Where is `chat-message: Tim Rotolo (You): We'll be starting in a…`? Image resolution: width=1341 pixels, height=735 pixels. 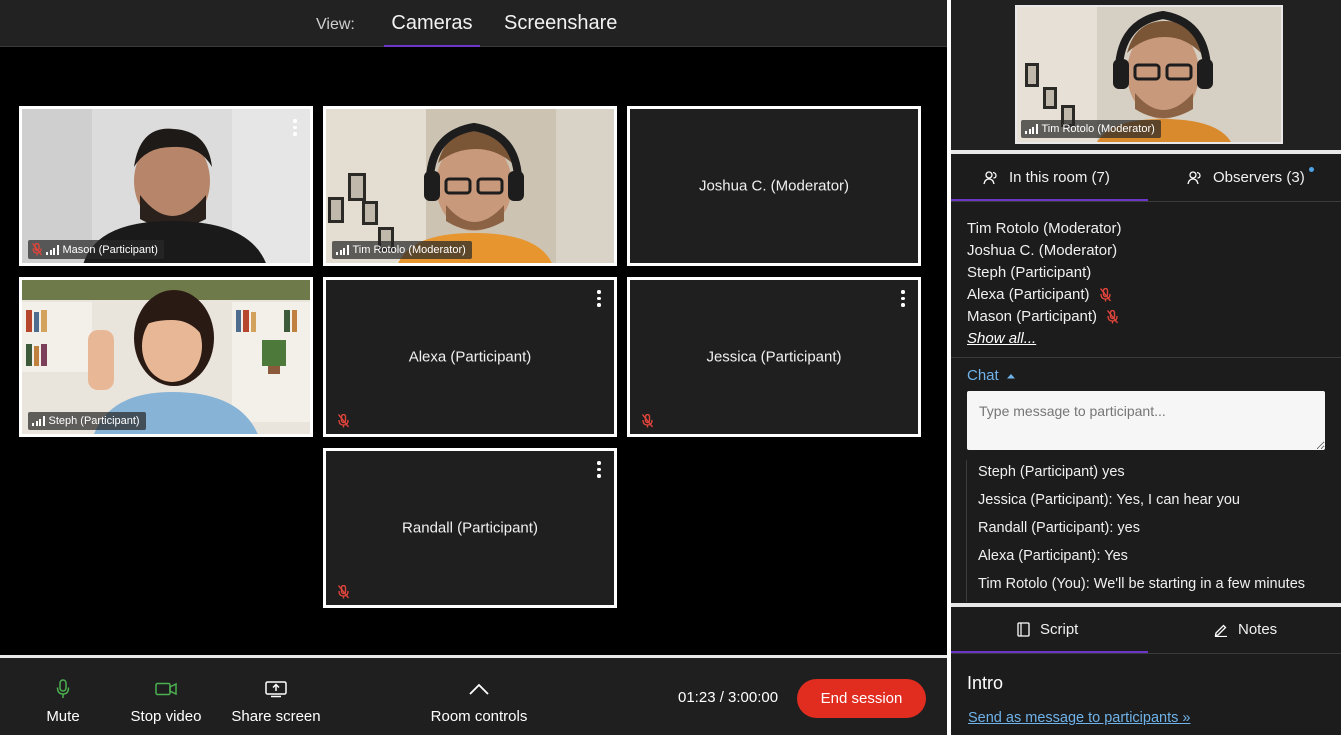
chat-message: Tim Rotolo (You): We'll be starting in a… is located at coordinates (1142, 584).